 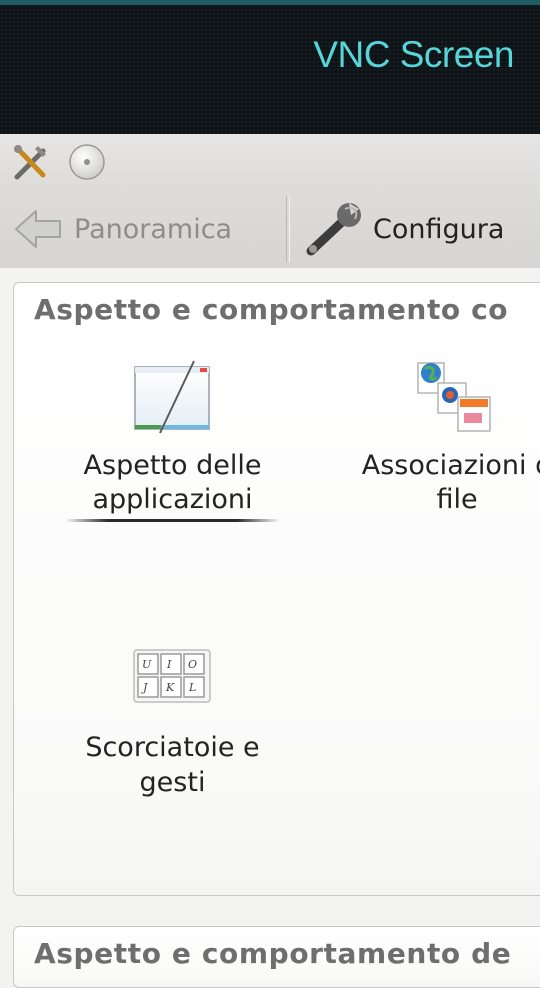 What do you see at coordinates (192, 687) in the screenshot?
I see `svg-text: L` at bounding box center [192, 687].